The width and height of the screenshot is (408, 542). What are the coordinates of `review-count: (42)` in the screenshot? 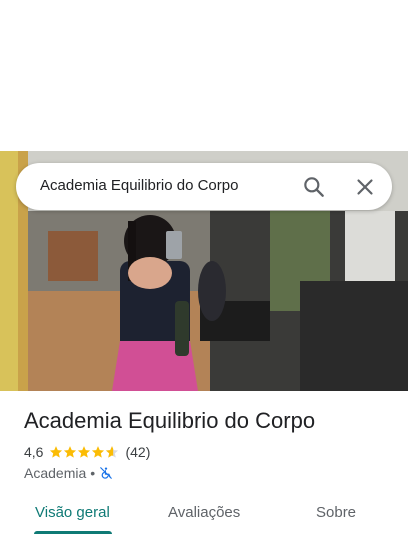 It's located at (137, 452).